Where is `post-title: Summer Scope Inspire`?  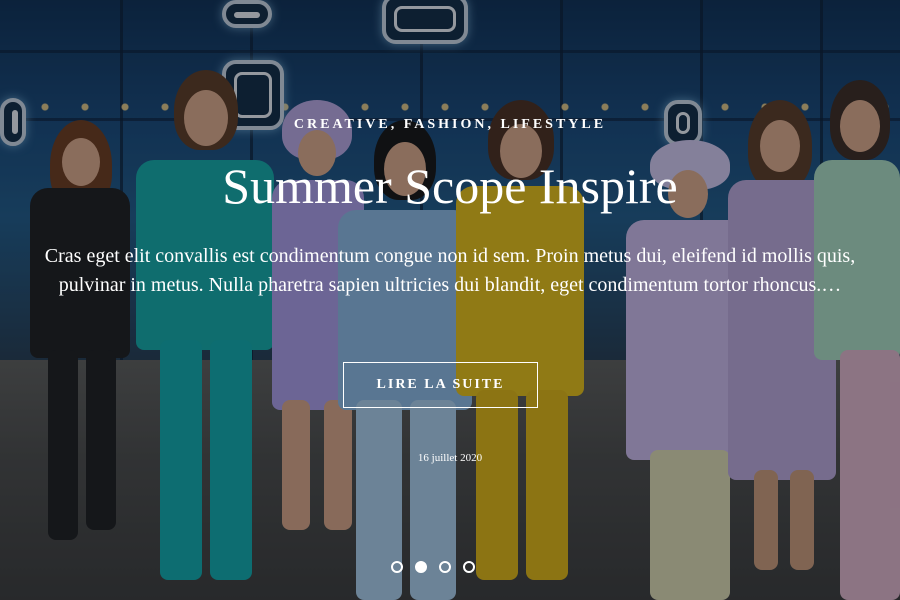
post-title: Summer Scope Inspire is located at coordinates (450, 186).